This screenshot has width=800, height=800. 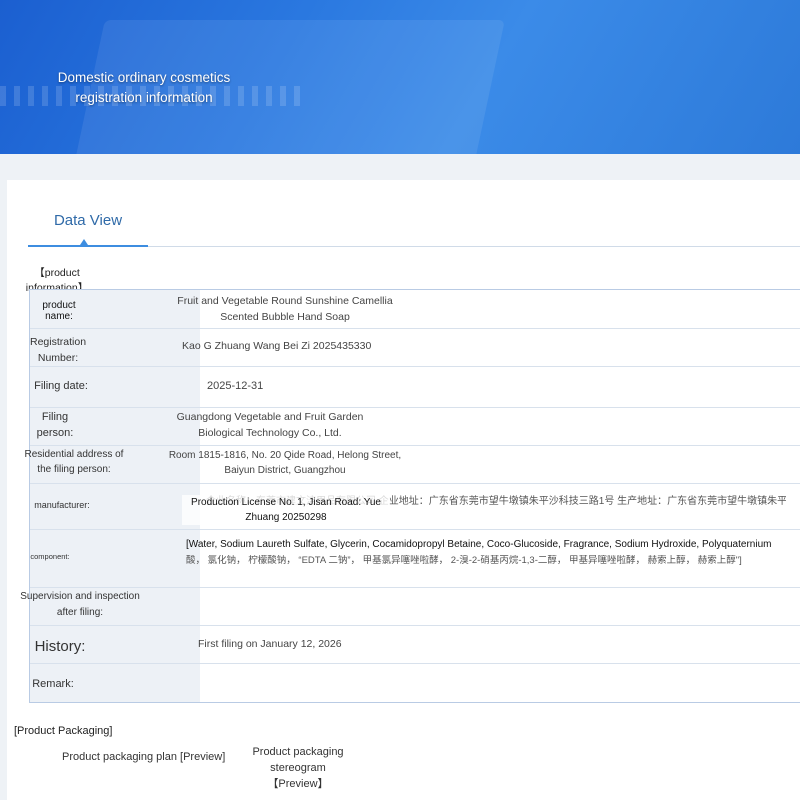 I want to click on product-name-label: product name:, so click(x=59, y=311).